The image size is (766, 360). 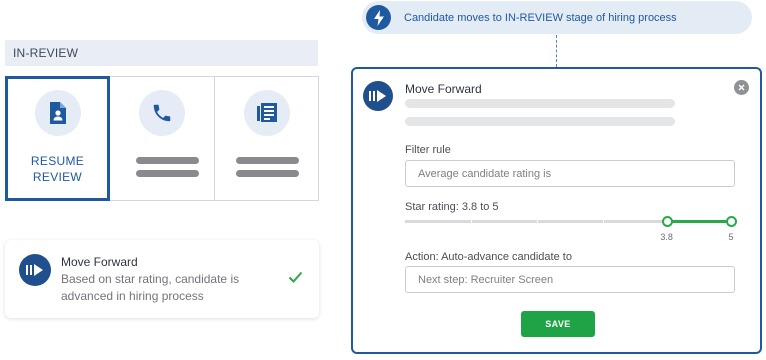 What do you see at coordinates (266, 138) in the screenshot?
I see `stage-card-newspaper` at bounding box center [266, 138].